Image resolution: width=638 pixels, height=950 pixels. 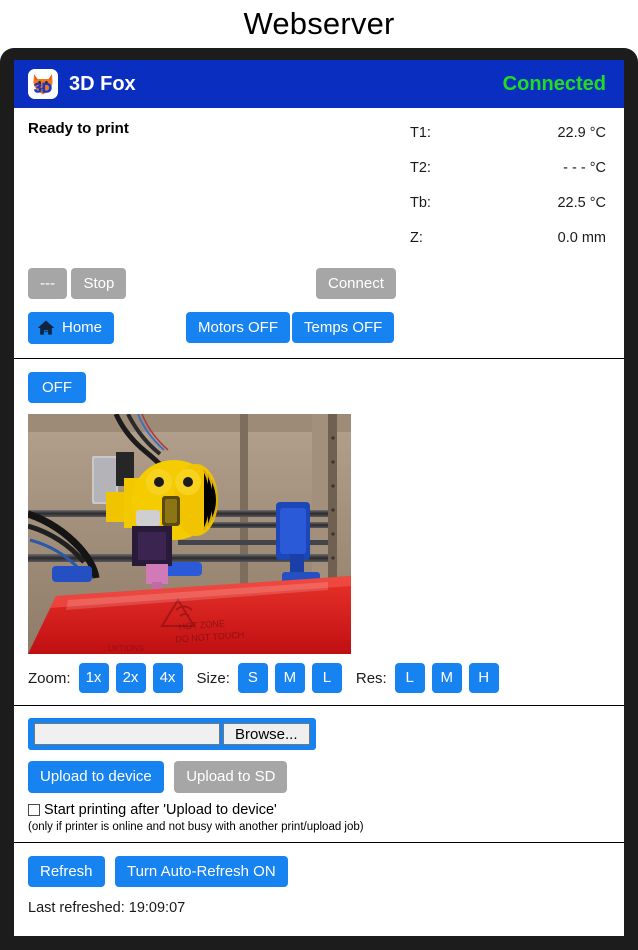 What do you see at coordinates (409, 678) in the screenshot?
I see `res-l-button: L` at bounding box center [409, 678].